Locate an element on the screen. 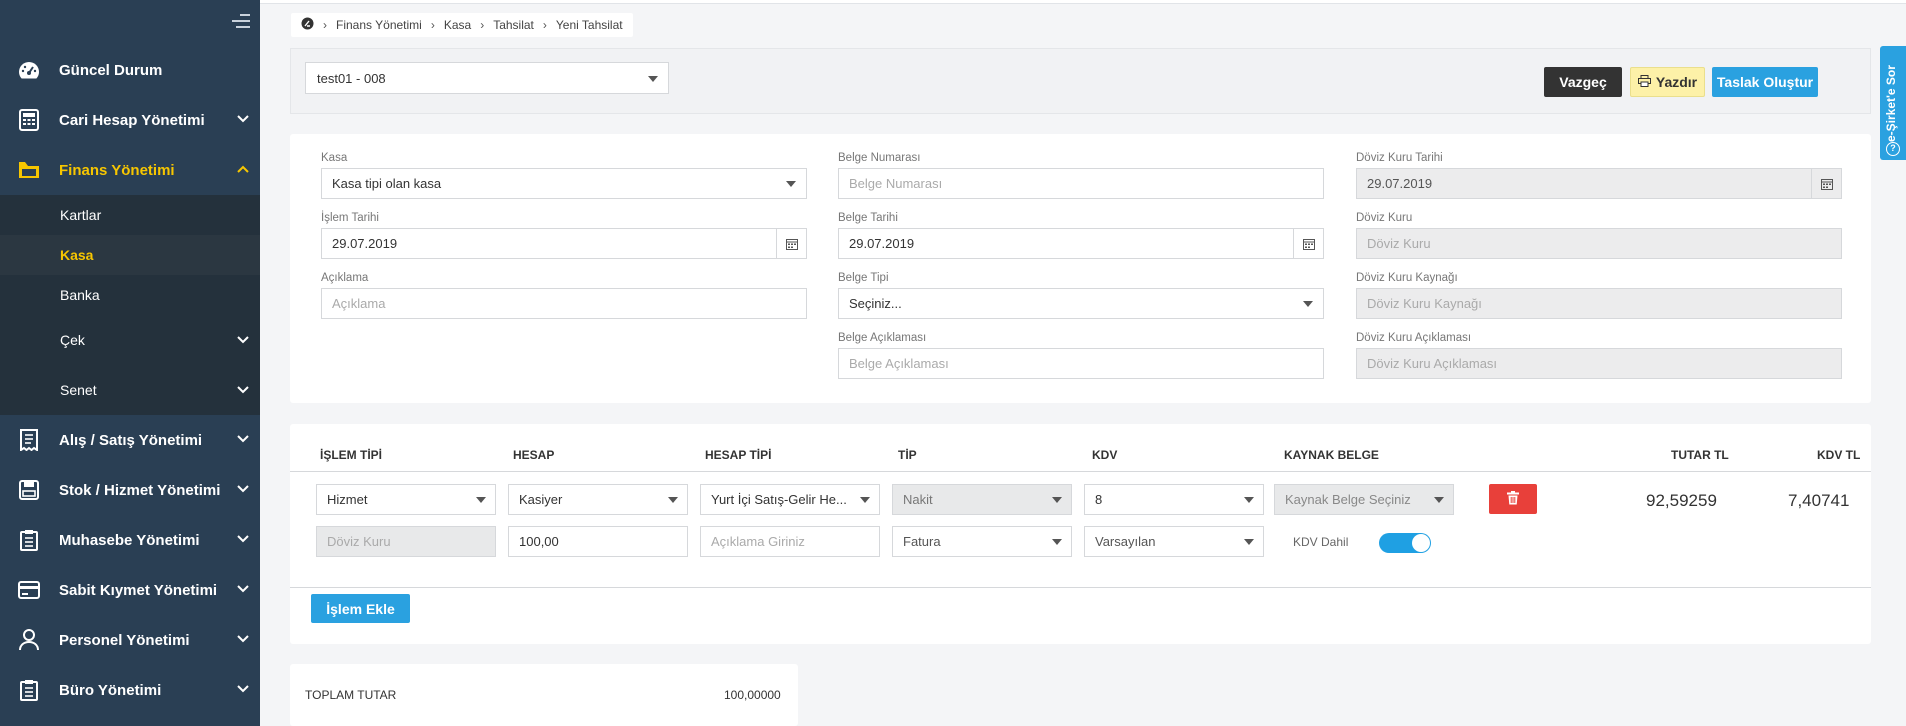  aciklama-input: Açıklama is located at coordinates (564, 303).